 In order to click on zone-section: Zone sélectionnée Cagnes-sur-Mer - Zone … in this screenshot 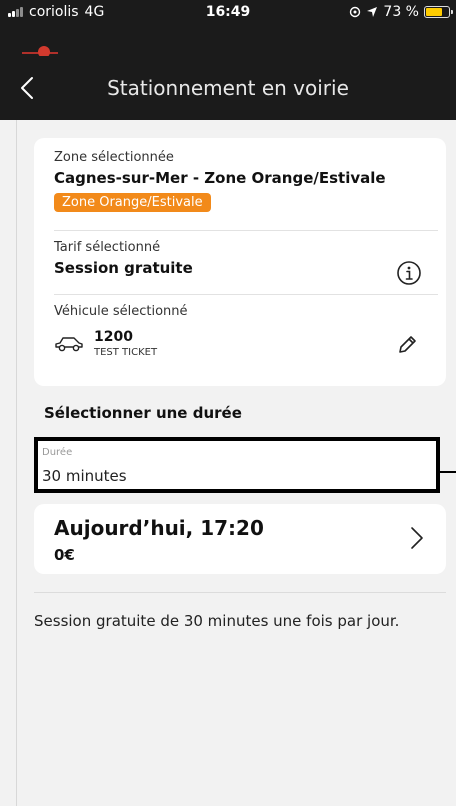, I will do `click(246, 181)`.